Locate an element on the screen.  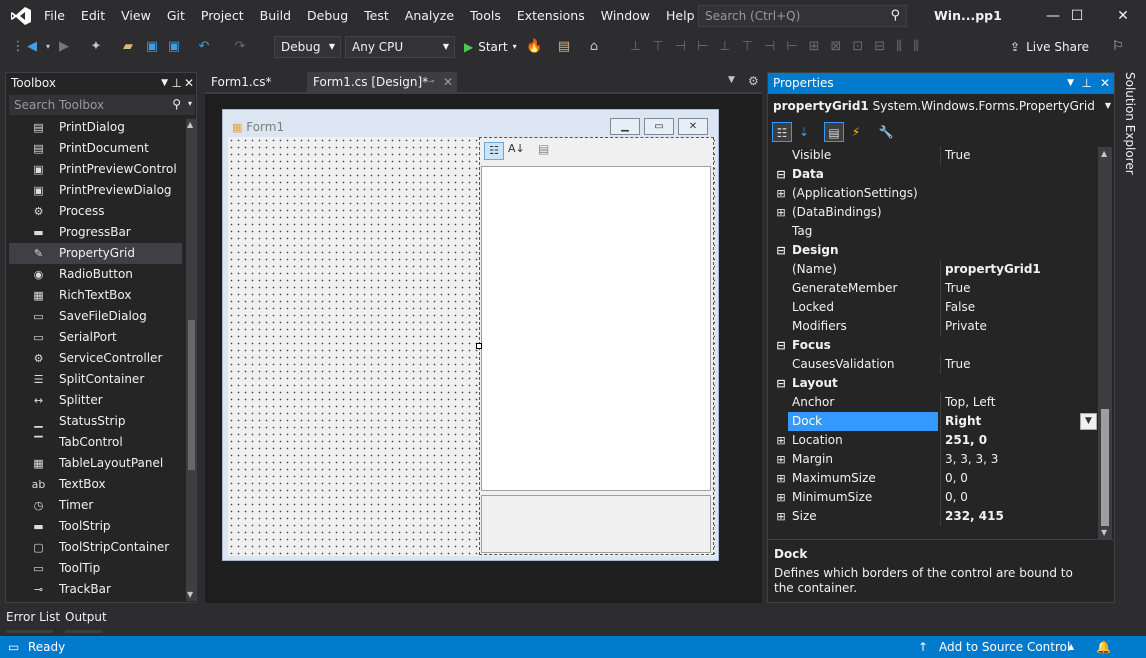
configuration-select: Debug ▼ is located at coordinates (307, 47).